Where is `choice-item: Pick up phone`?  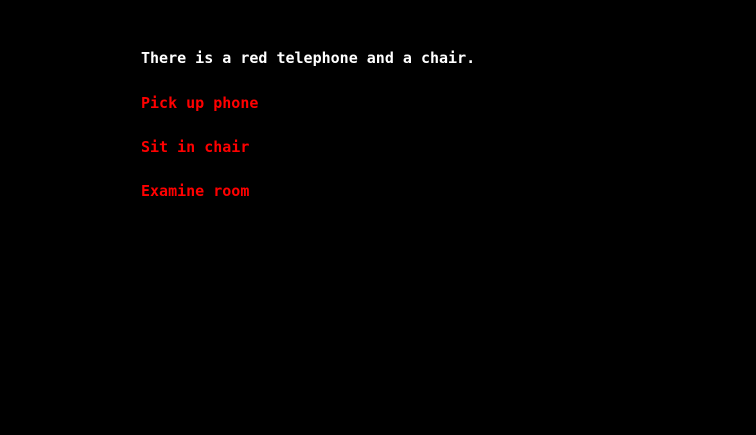 choice-item: Pick up phone is located at coordinates (199, 103).